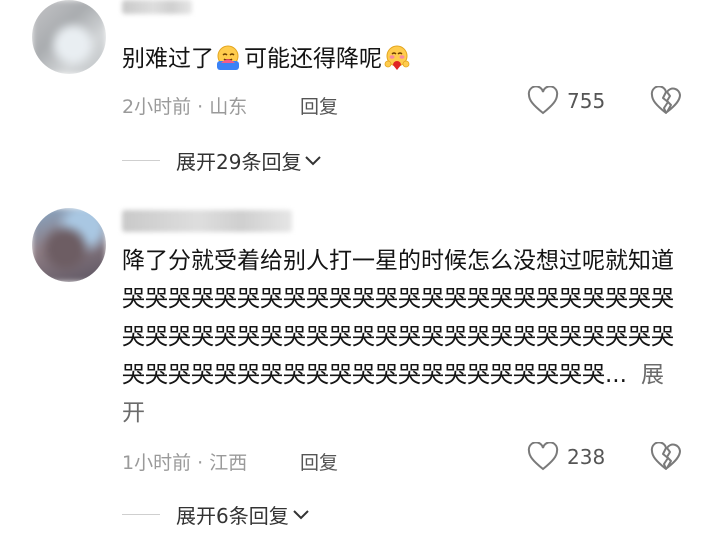 This screenshot has width=720, height=548. I want to click on comment-meta: 2小时前 · 山东 回复, so click(230, 105).